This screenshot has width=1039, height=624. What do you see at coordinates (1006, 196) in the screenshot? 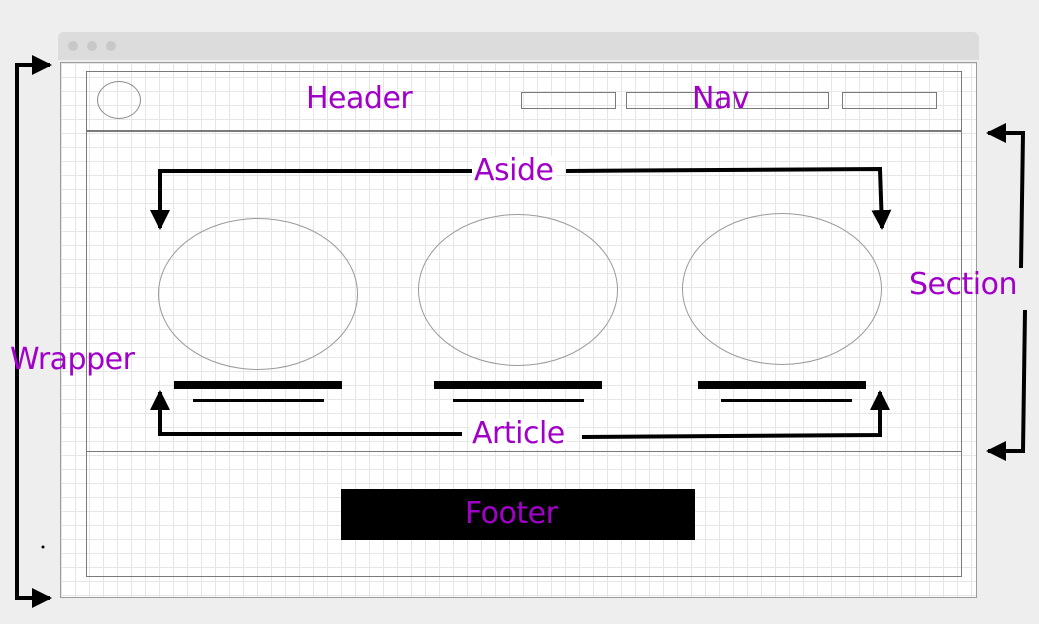
I see `section-bracket-top` at bounding box center [1006, 196].